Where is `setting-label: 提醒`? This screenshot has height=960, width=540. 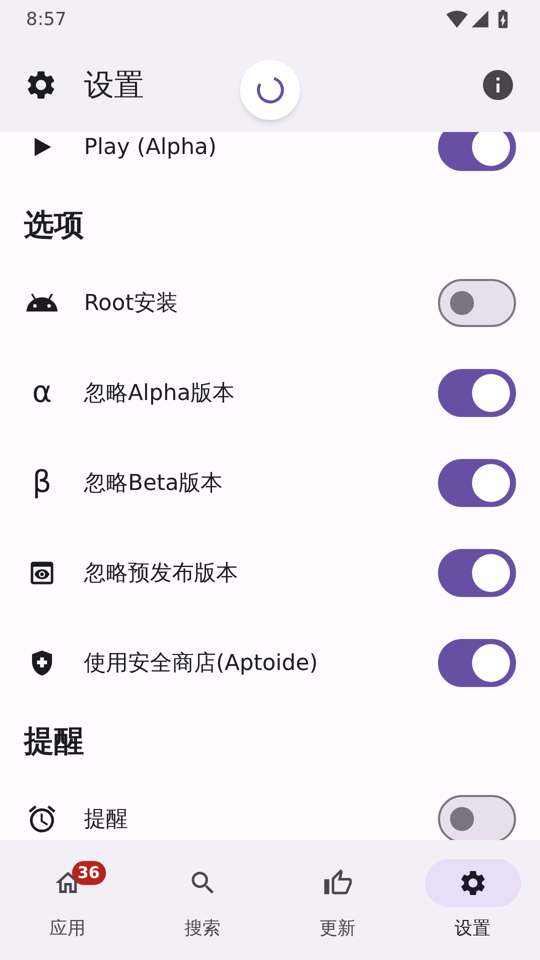
setting-label: 提醒 is located at coordinates (106, 820).